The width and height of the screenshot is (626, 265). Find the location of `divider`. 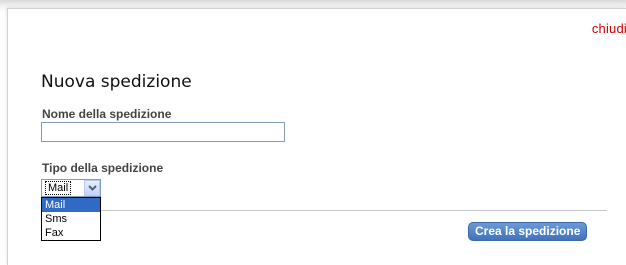

divider is located at coordinates (324, 210).